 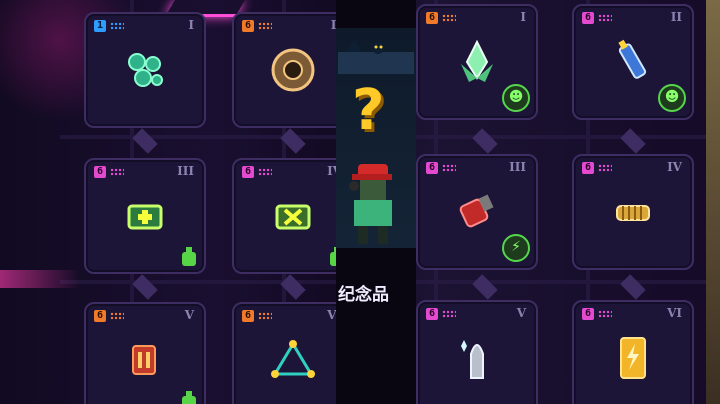 I want to click on syringe-icon, so click(x=632, y=59).